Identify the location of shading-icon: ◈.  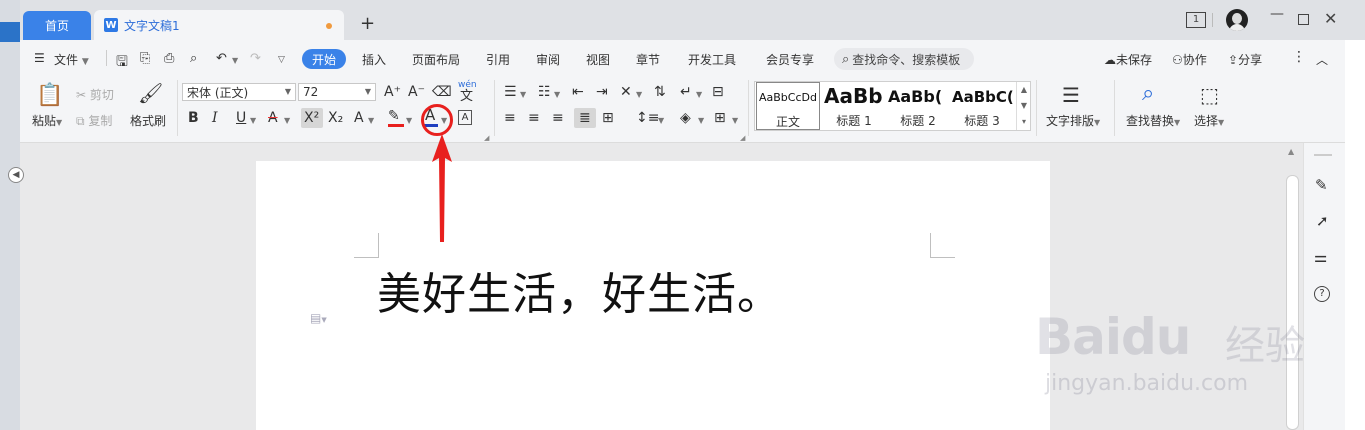
(685, 118).